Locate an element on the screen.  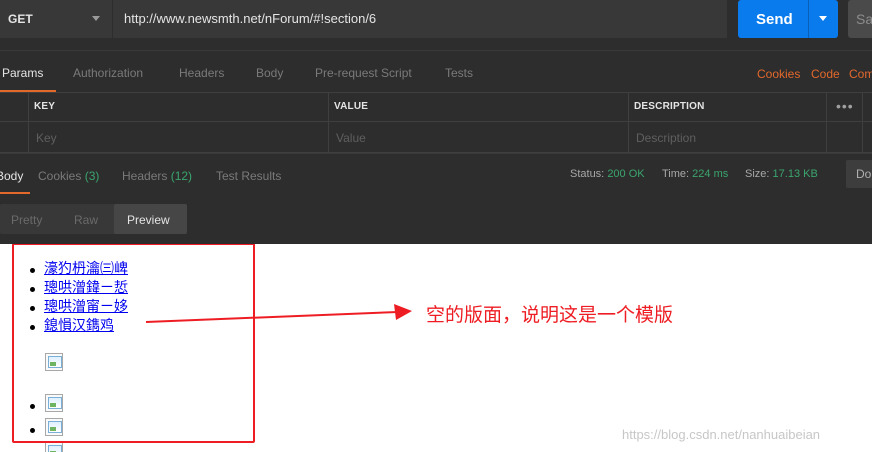
tab-tests: Tests is located at coordinates (459, 73).